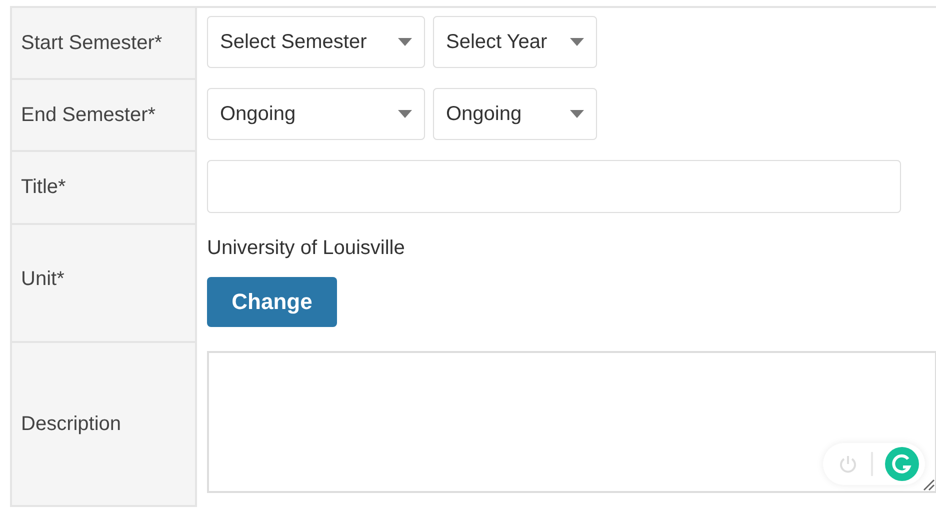  I want to click on label-cell: Description, so click(103, 425).